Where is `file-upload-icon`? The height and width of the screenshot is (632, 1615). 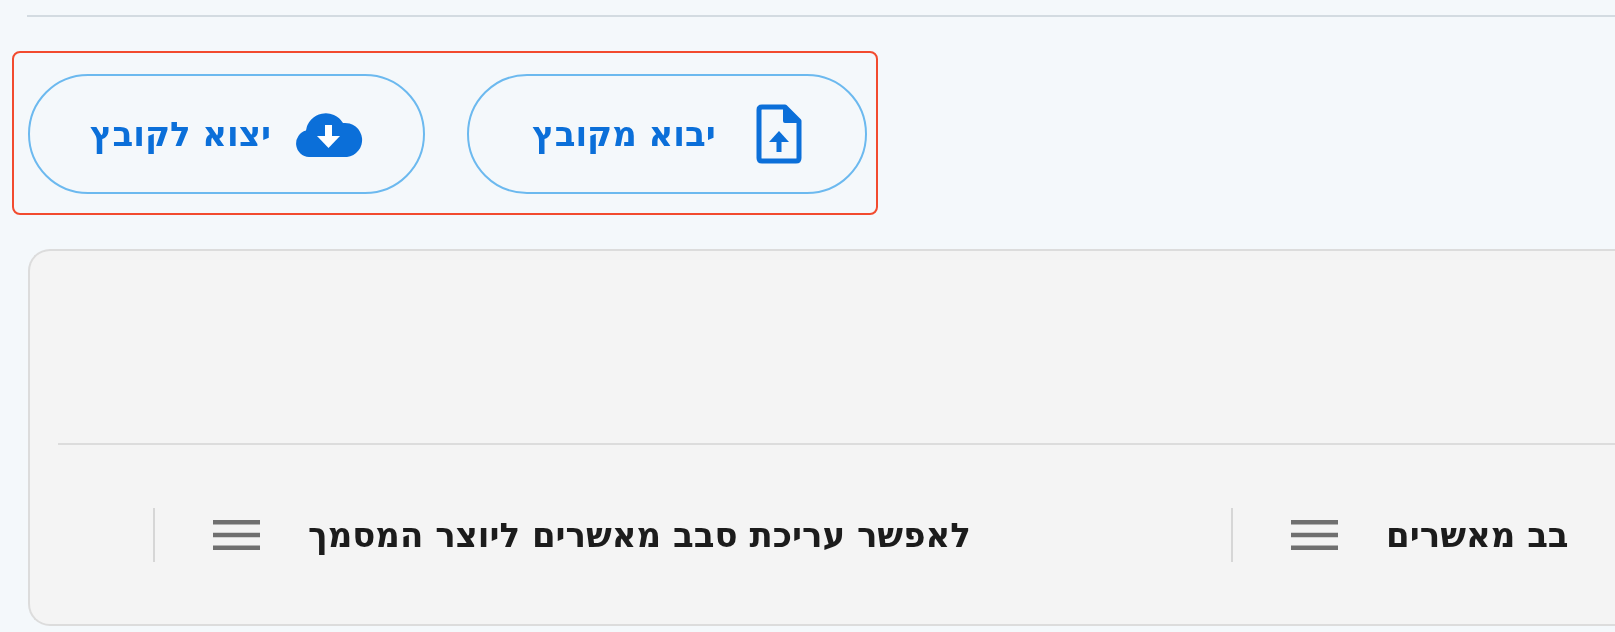
file-upload-icon is located at coordinates (778, 134).